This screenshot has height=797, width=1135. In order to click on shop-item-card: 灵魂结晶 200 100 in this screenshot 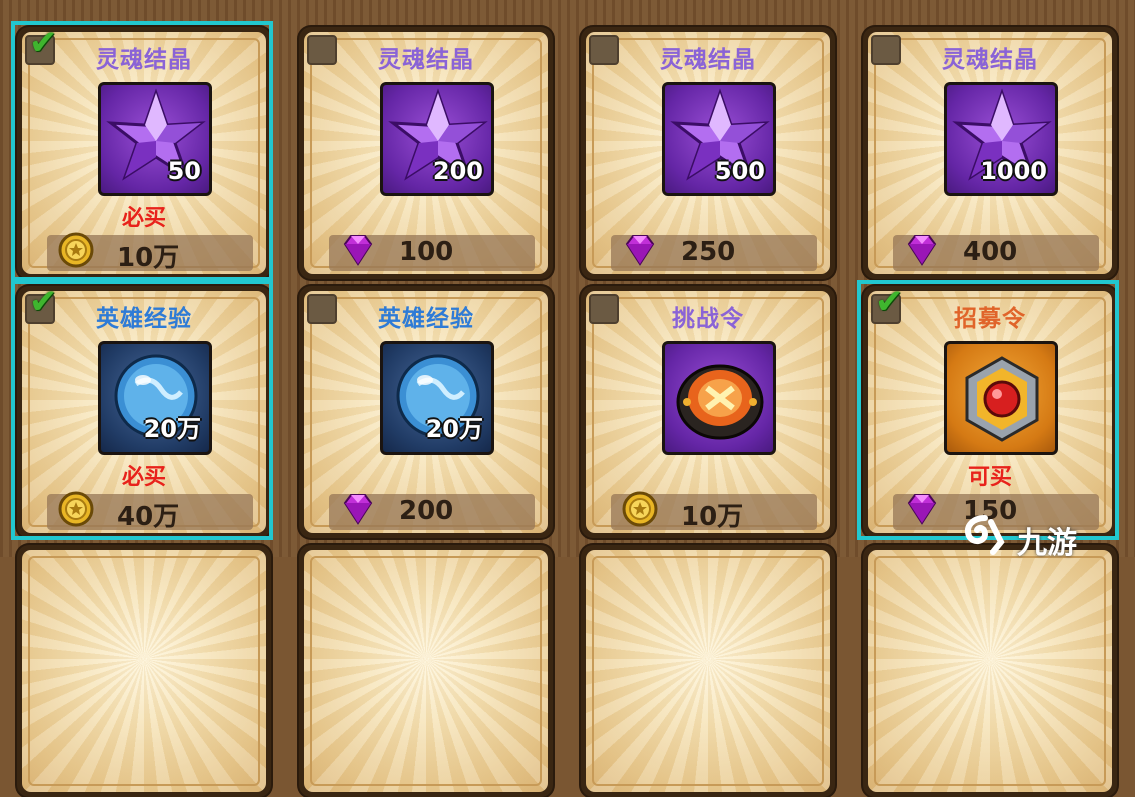, I will do `click(426, 153)`.